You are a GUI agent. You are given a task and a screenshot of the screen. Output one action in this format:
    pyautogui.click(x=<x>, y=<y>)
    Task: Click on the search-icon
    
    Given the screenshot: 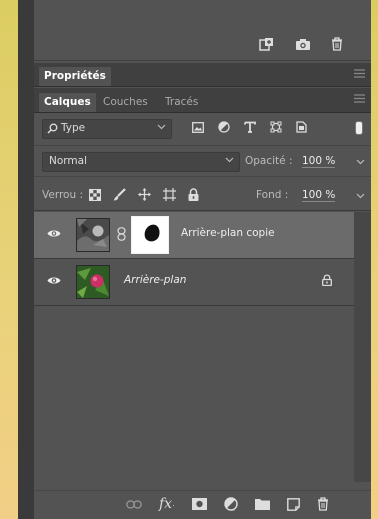 What is the action you would take?
    pyautogui.click(x=52, y=128)
    